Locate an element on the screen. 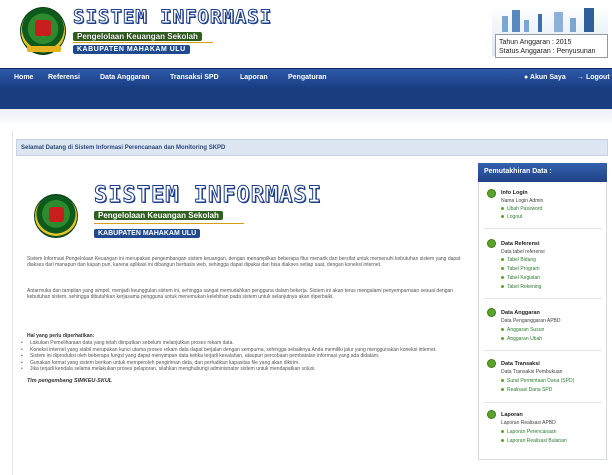 This screenshot has width=612, height=475. sidebar-section-desc: Data Penganggaran APBD is located at coordinates (531, 321).